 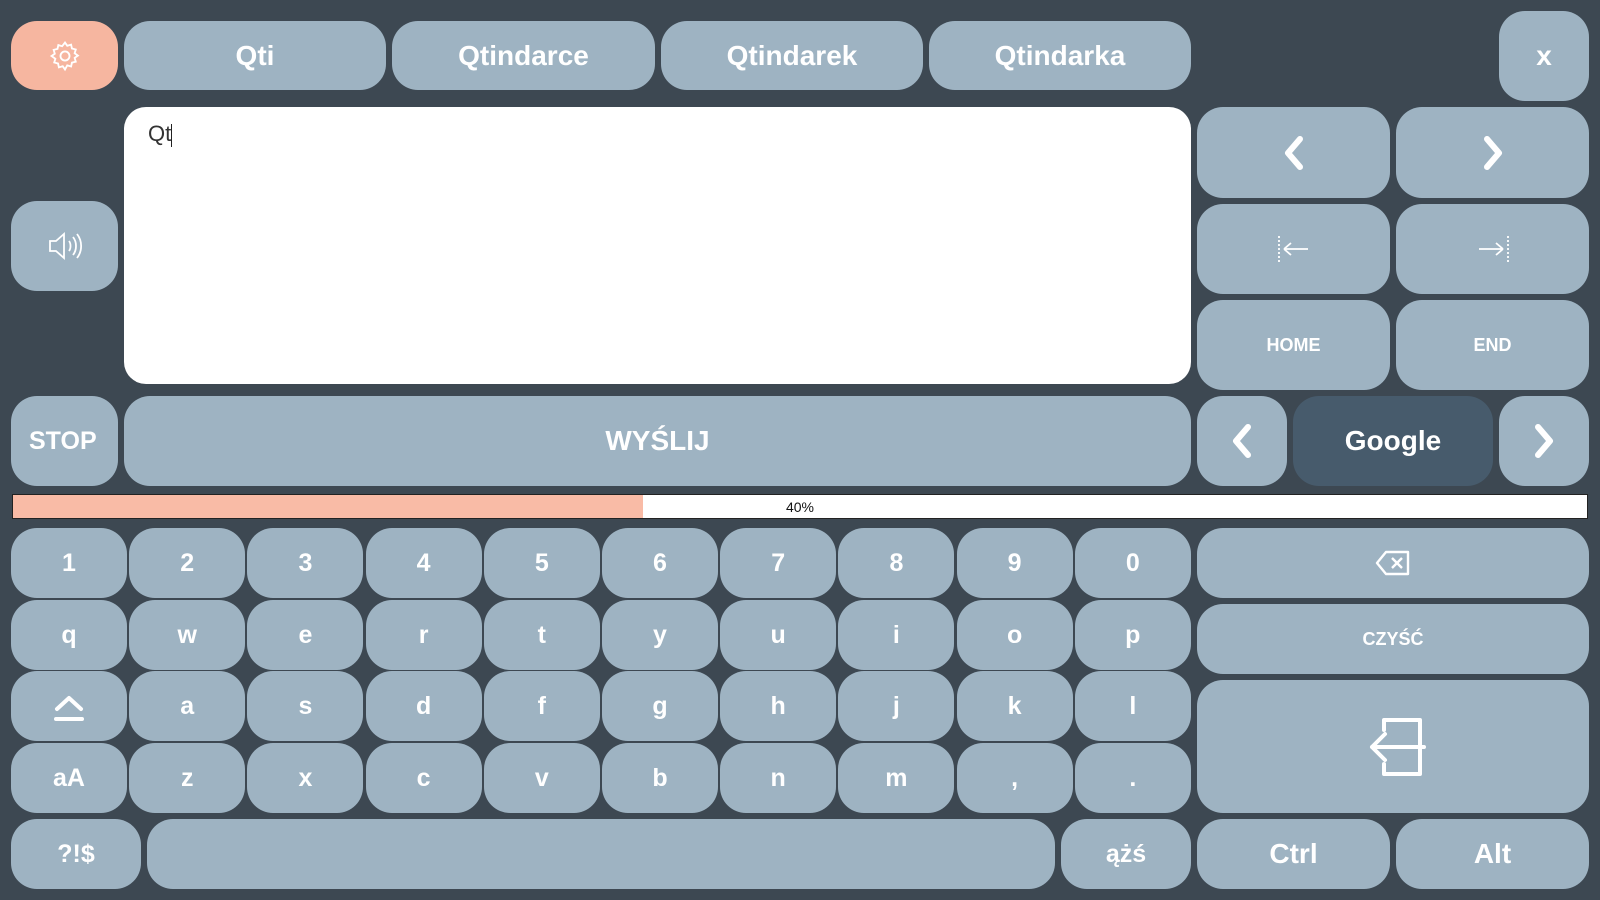 What do you see at coordinates (305, 635) in the screenshot?
I see `letter-key: e` at bounding box center [305, 635].